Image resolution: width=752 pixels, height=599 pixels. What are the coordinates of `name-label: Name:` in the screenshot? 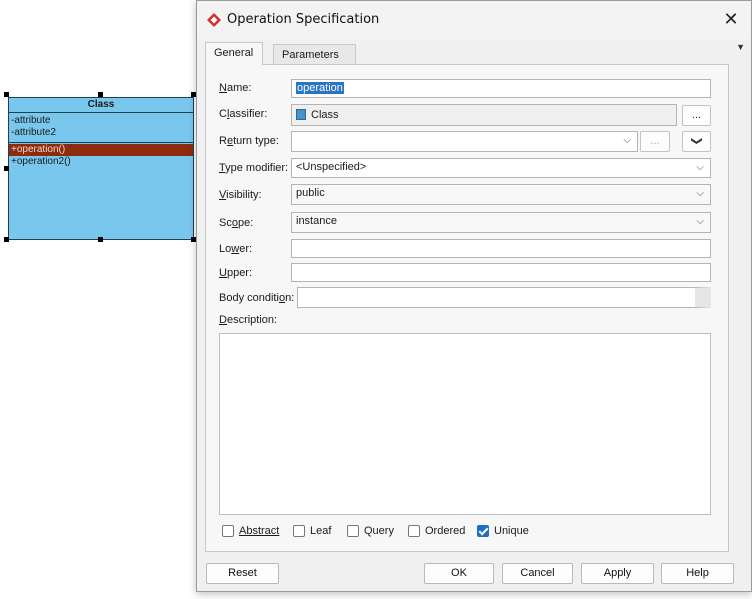 It's located at (235, 88).